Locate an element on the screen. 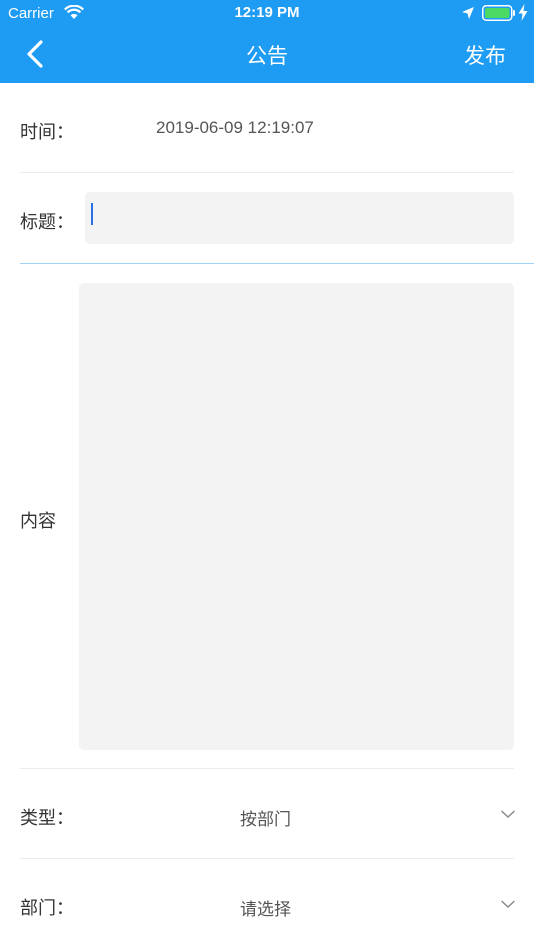  header: Carrier 12:19 PM 公告 发布 is located at coordinates (267, 41).